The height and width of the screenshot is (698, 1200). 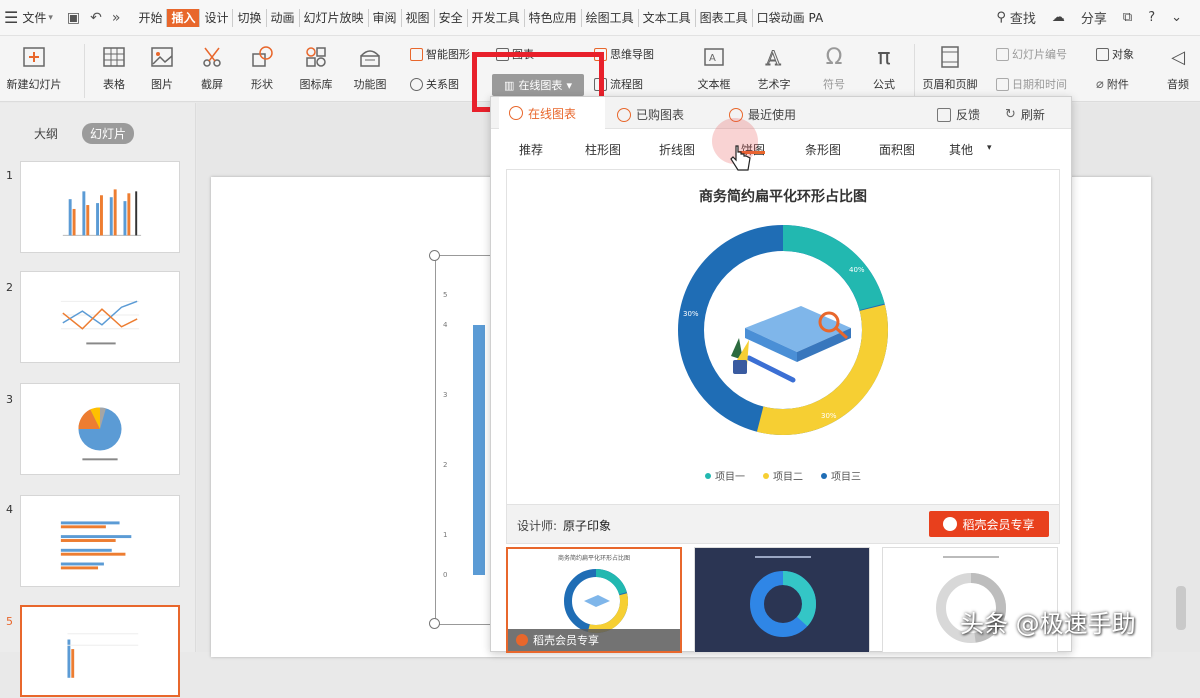 I want to click on feedback-button: 反馈, so click(x=958, y=114).